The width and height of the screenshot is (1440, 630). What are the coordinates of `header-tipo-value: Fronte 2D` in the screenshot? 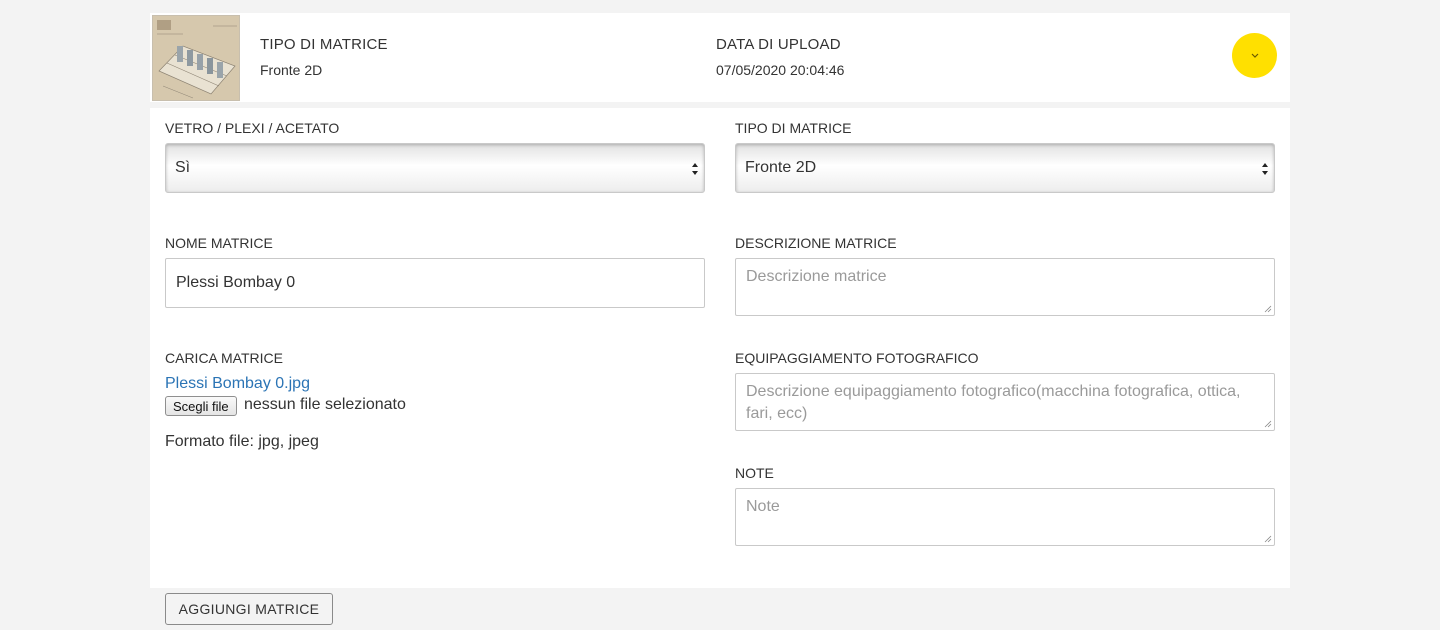 It's located at (291, 70).